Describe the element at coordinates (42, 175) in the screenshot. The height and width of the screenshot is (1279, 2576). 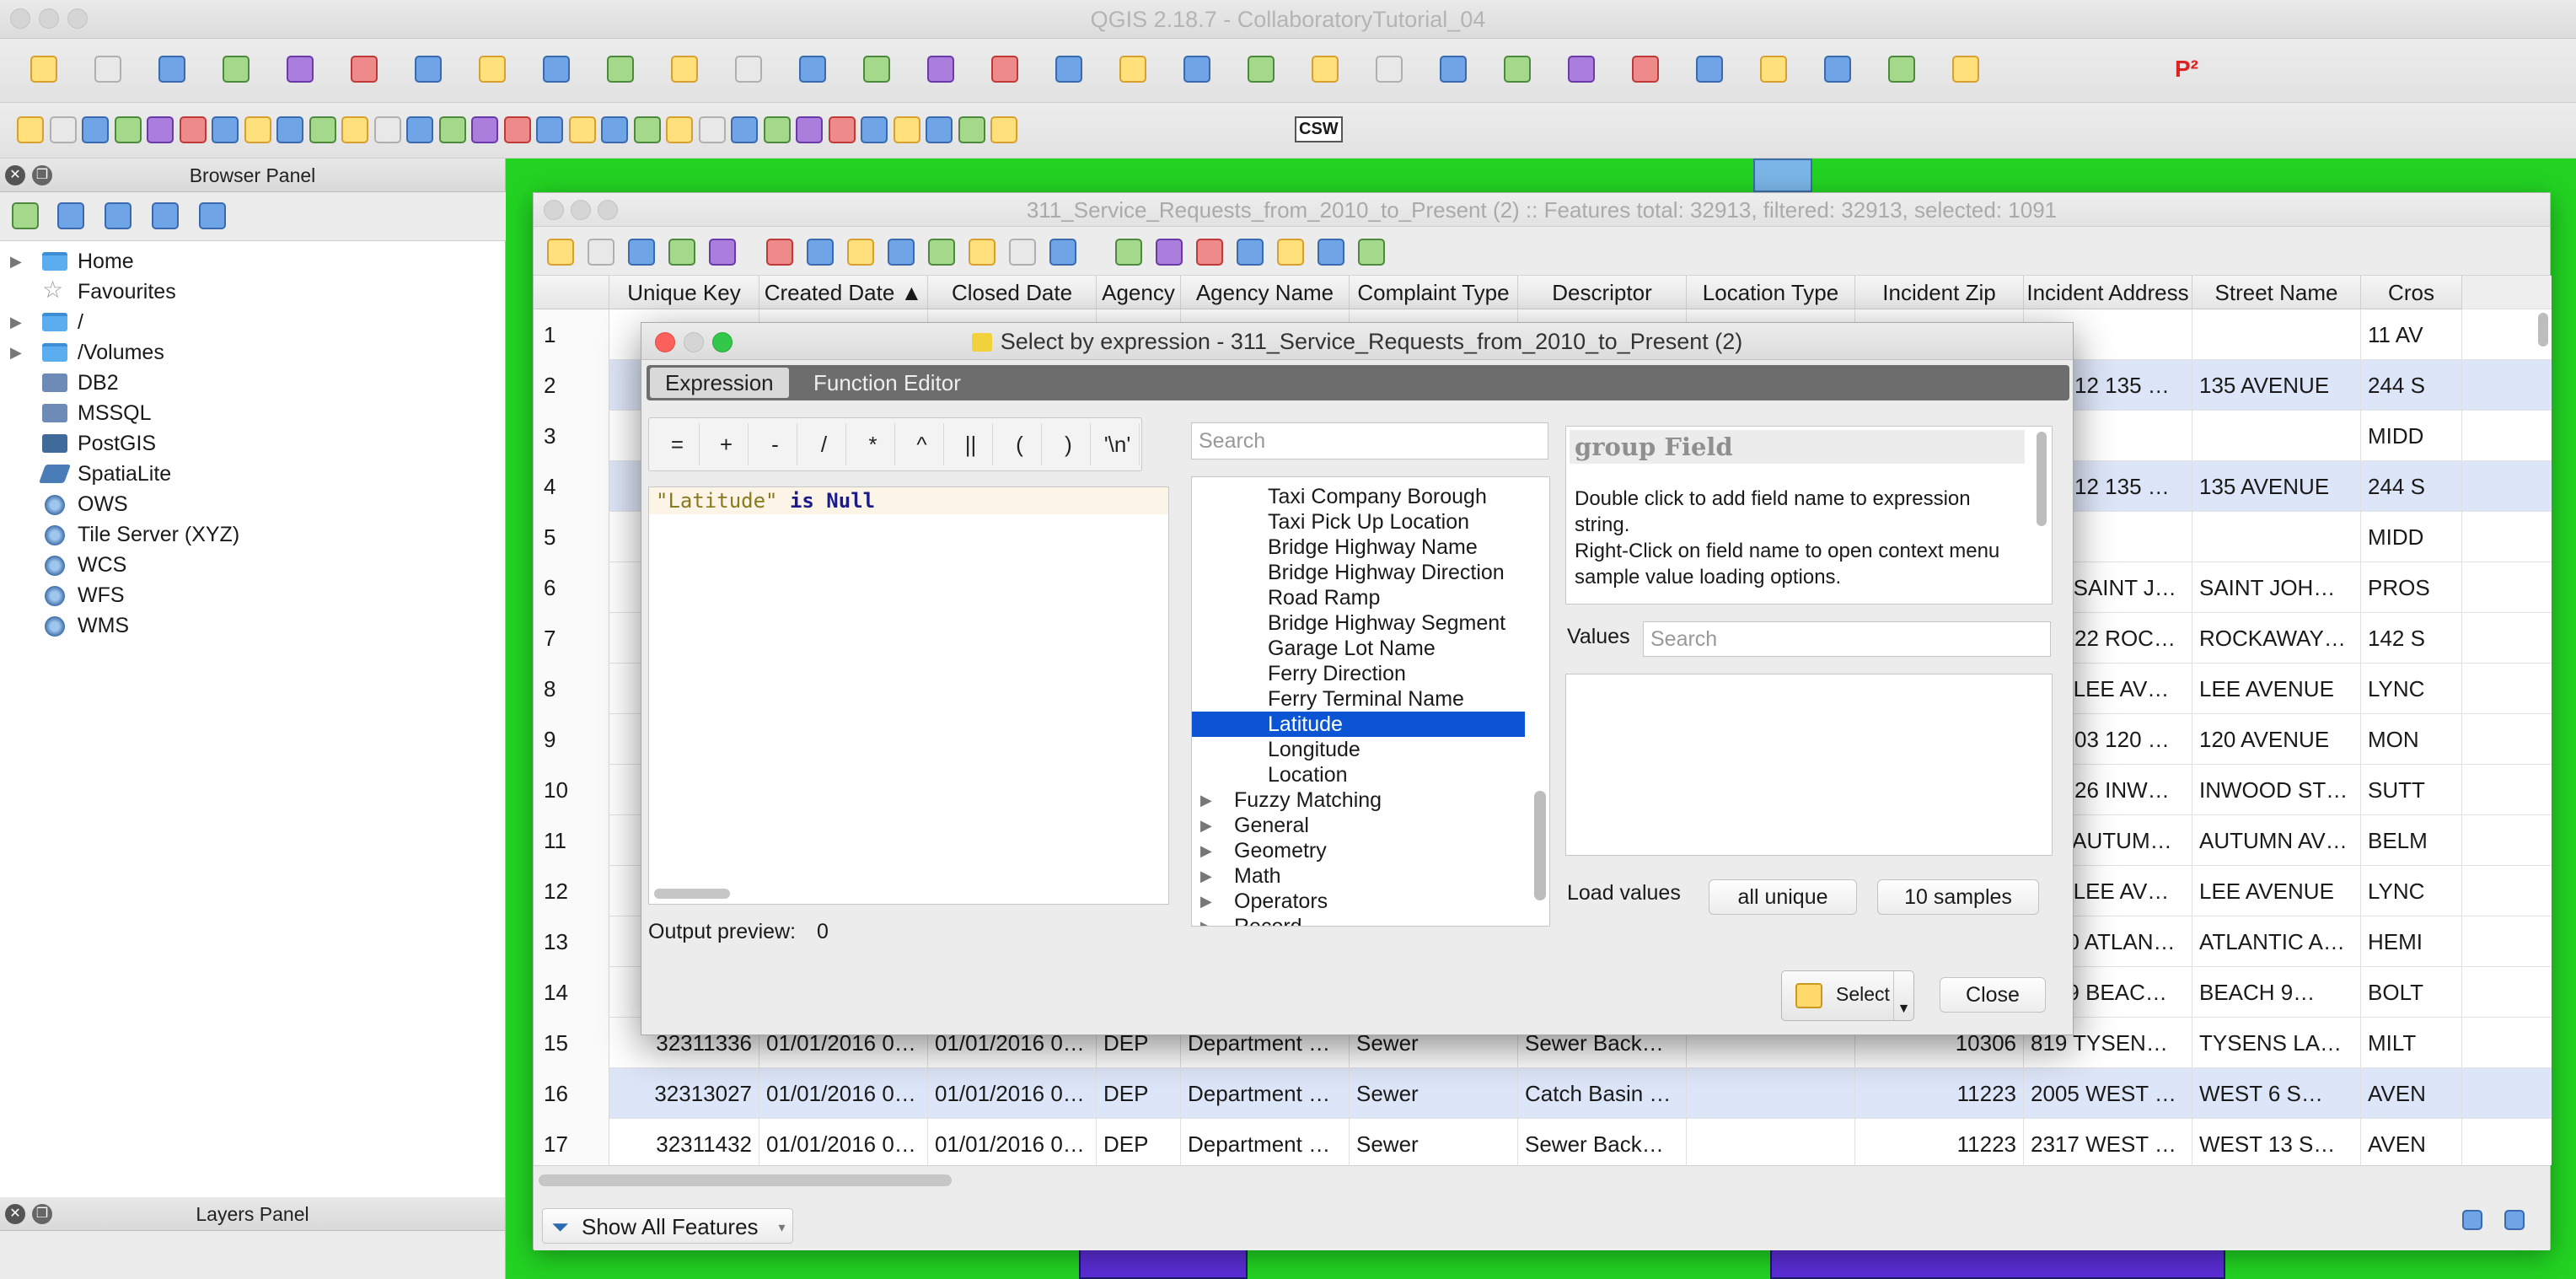
I see `float-panel-icon: ❐` at that location.